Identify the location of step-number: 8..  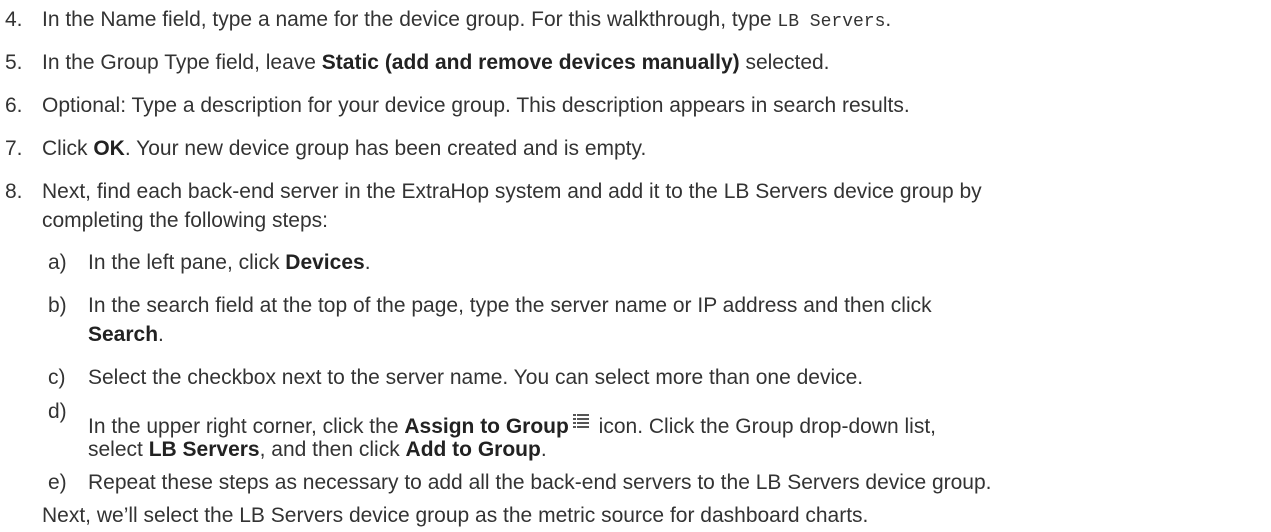
(14, 191).